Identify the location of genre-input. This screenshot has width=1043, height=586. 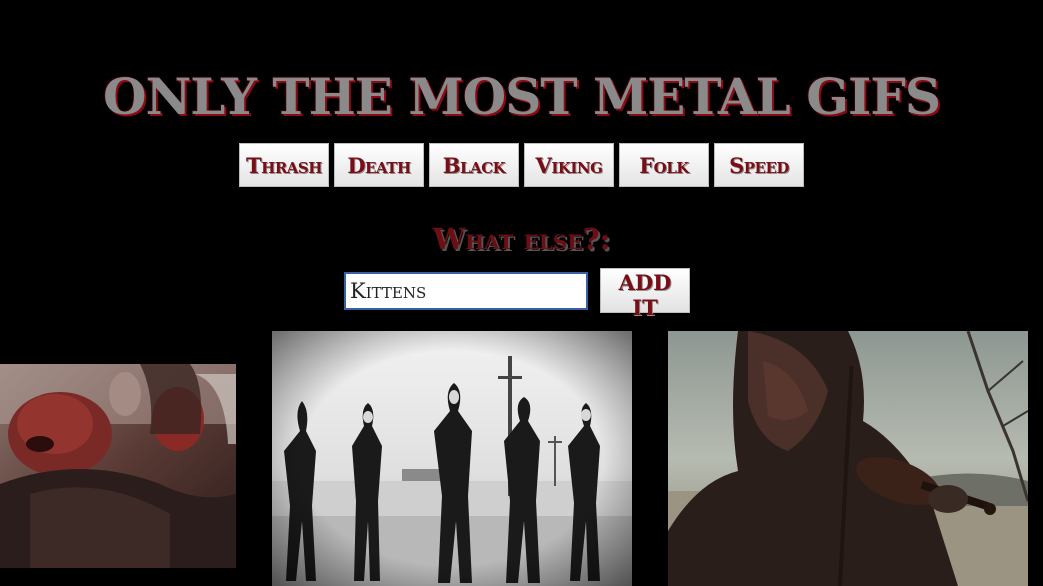
(466, 290).